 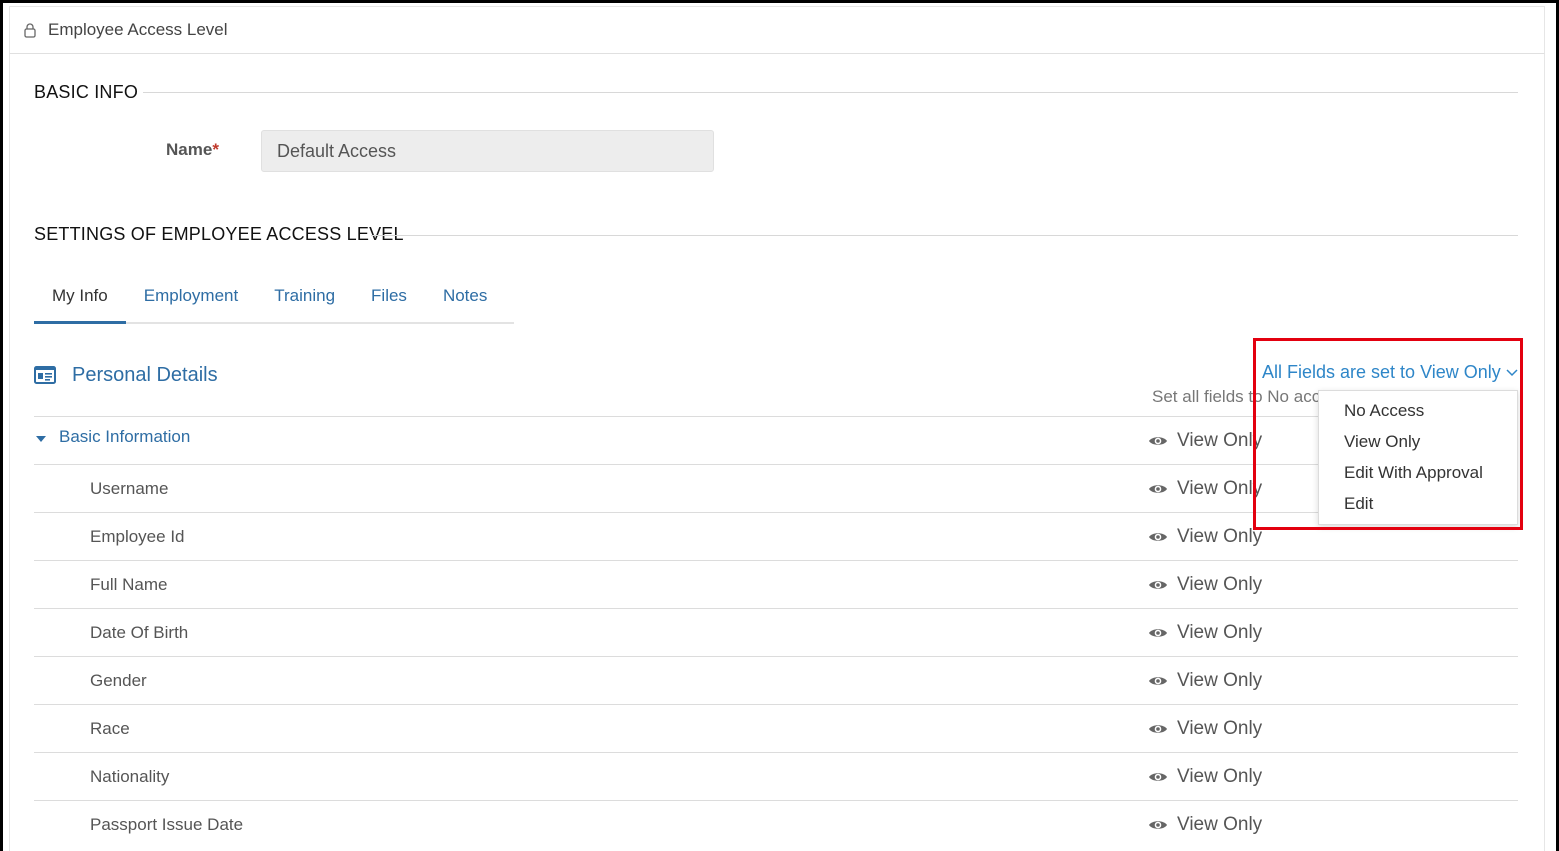 What do you see at coordinates (30, 30) in the screenshot?
I see `lock-icon` at bounding box center [30, 30].